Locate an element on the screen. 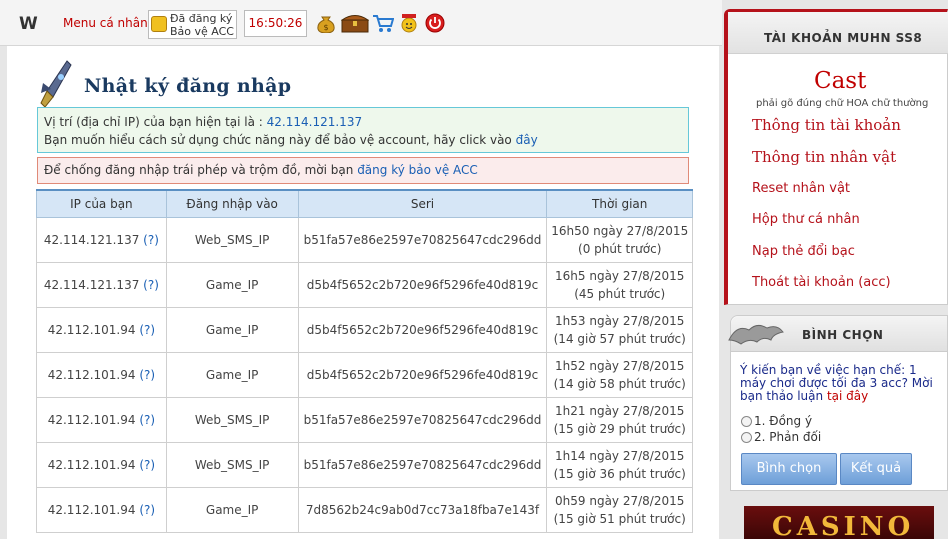 This screenshot has width=948, height=539. logout-link: Thoát tài khoản (acc) is located at coordinates (821, 282).